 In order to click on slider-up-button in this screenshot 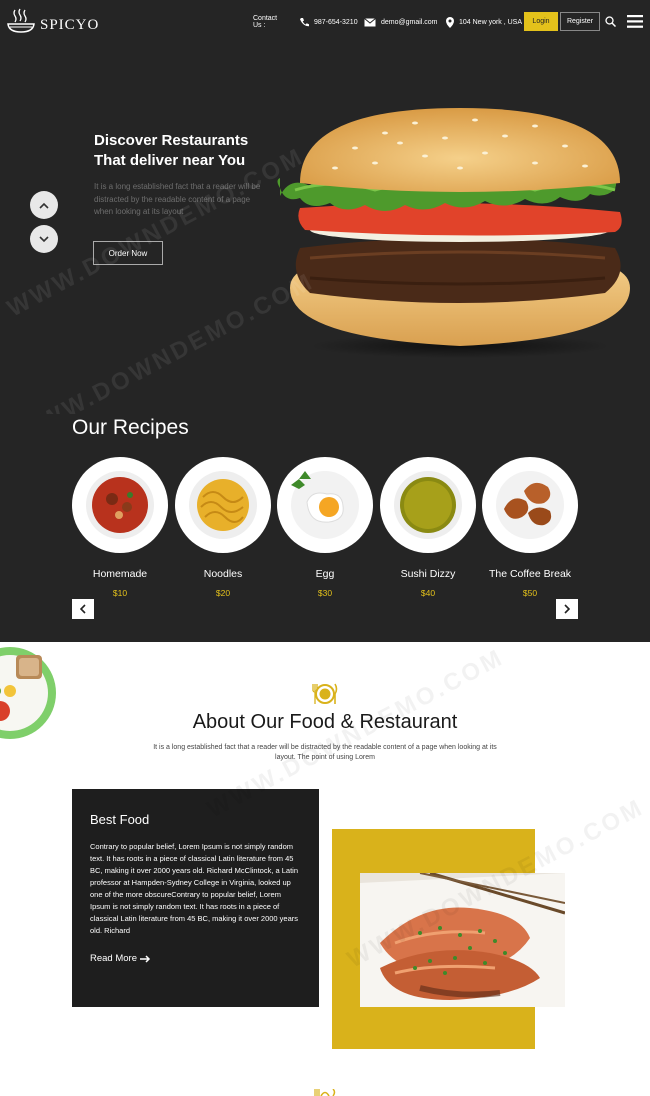, I will do `click(44, 205)`.